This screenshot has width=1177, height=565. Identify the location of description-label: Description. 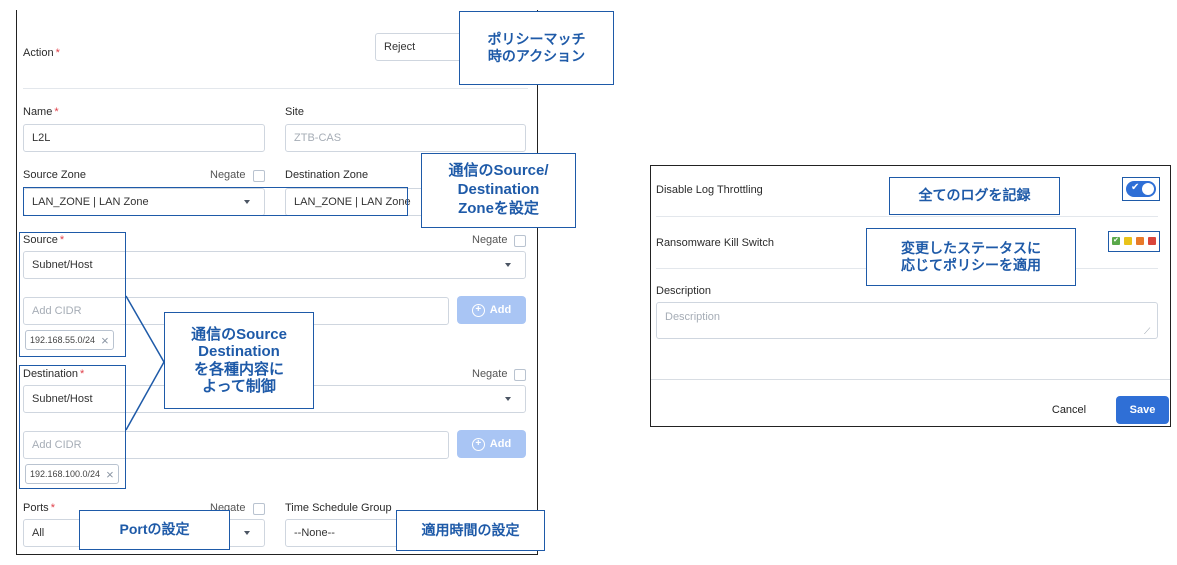
(684, 291).